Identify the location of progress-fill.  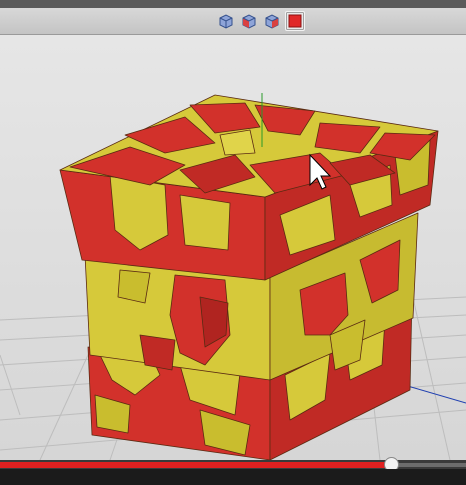
(196, 465).